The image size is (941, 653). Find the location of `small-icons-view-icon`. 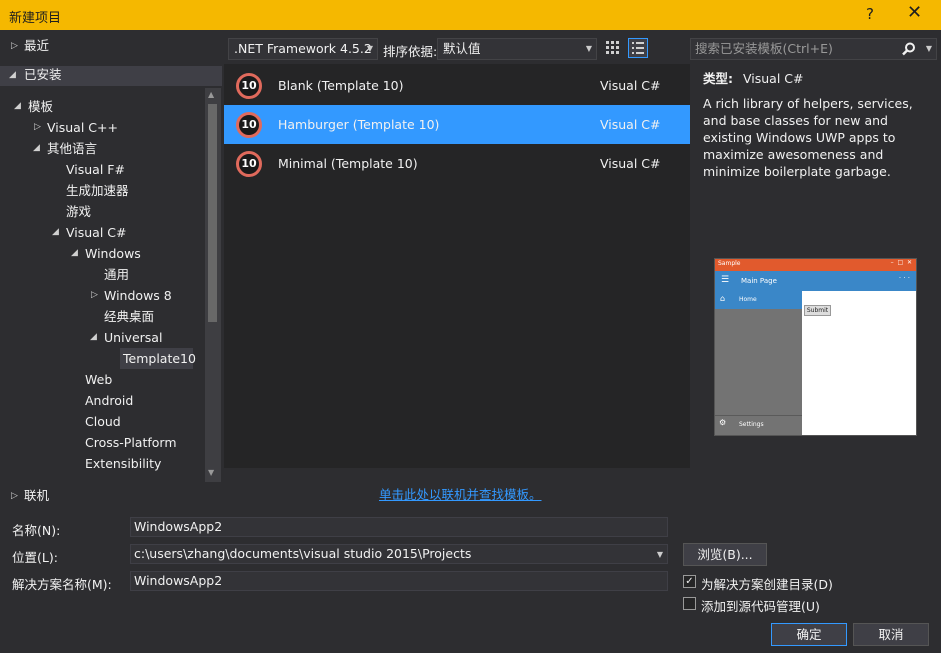

small-icons-view-icon is located at coordinates (613, 48).